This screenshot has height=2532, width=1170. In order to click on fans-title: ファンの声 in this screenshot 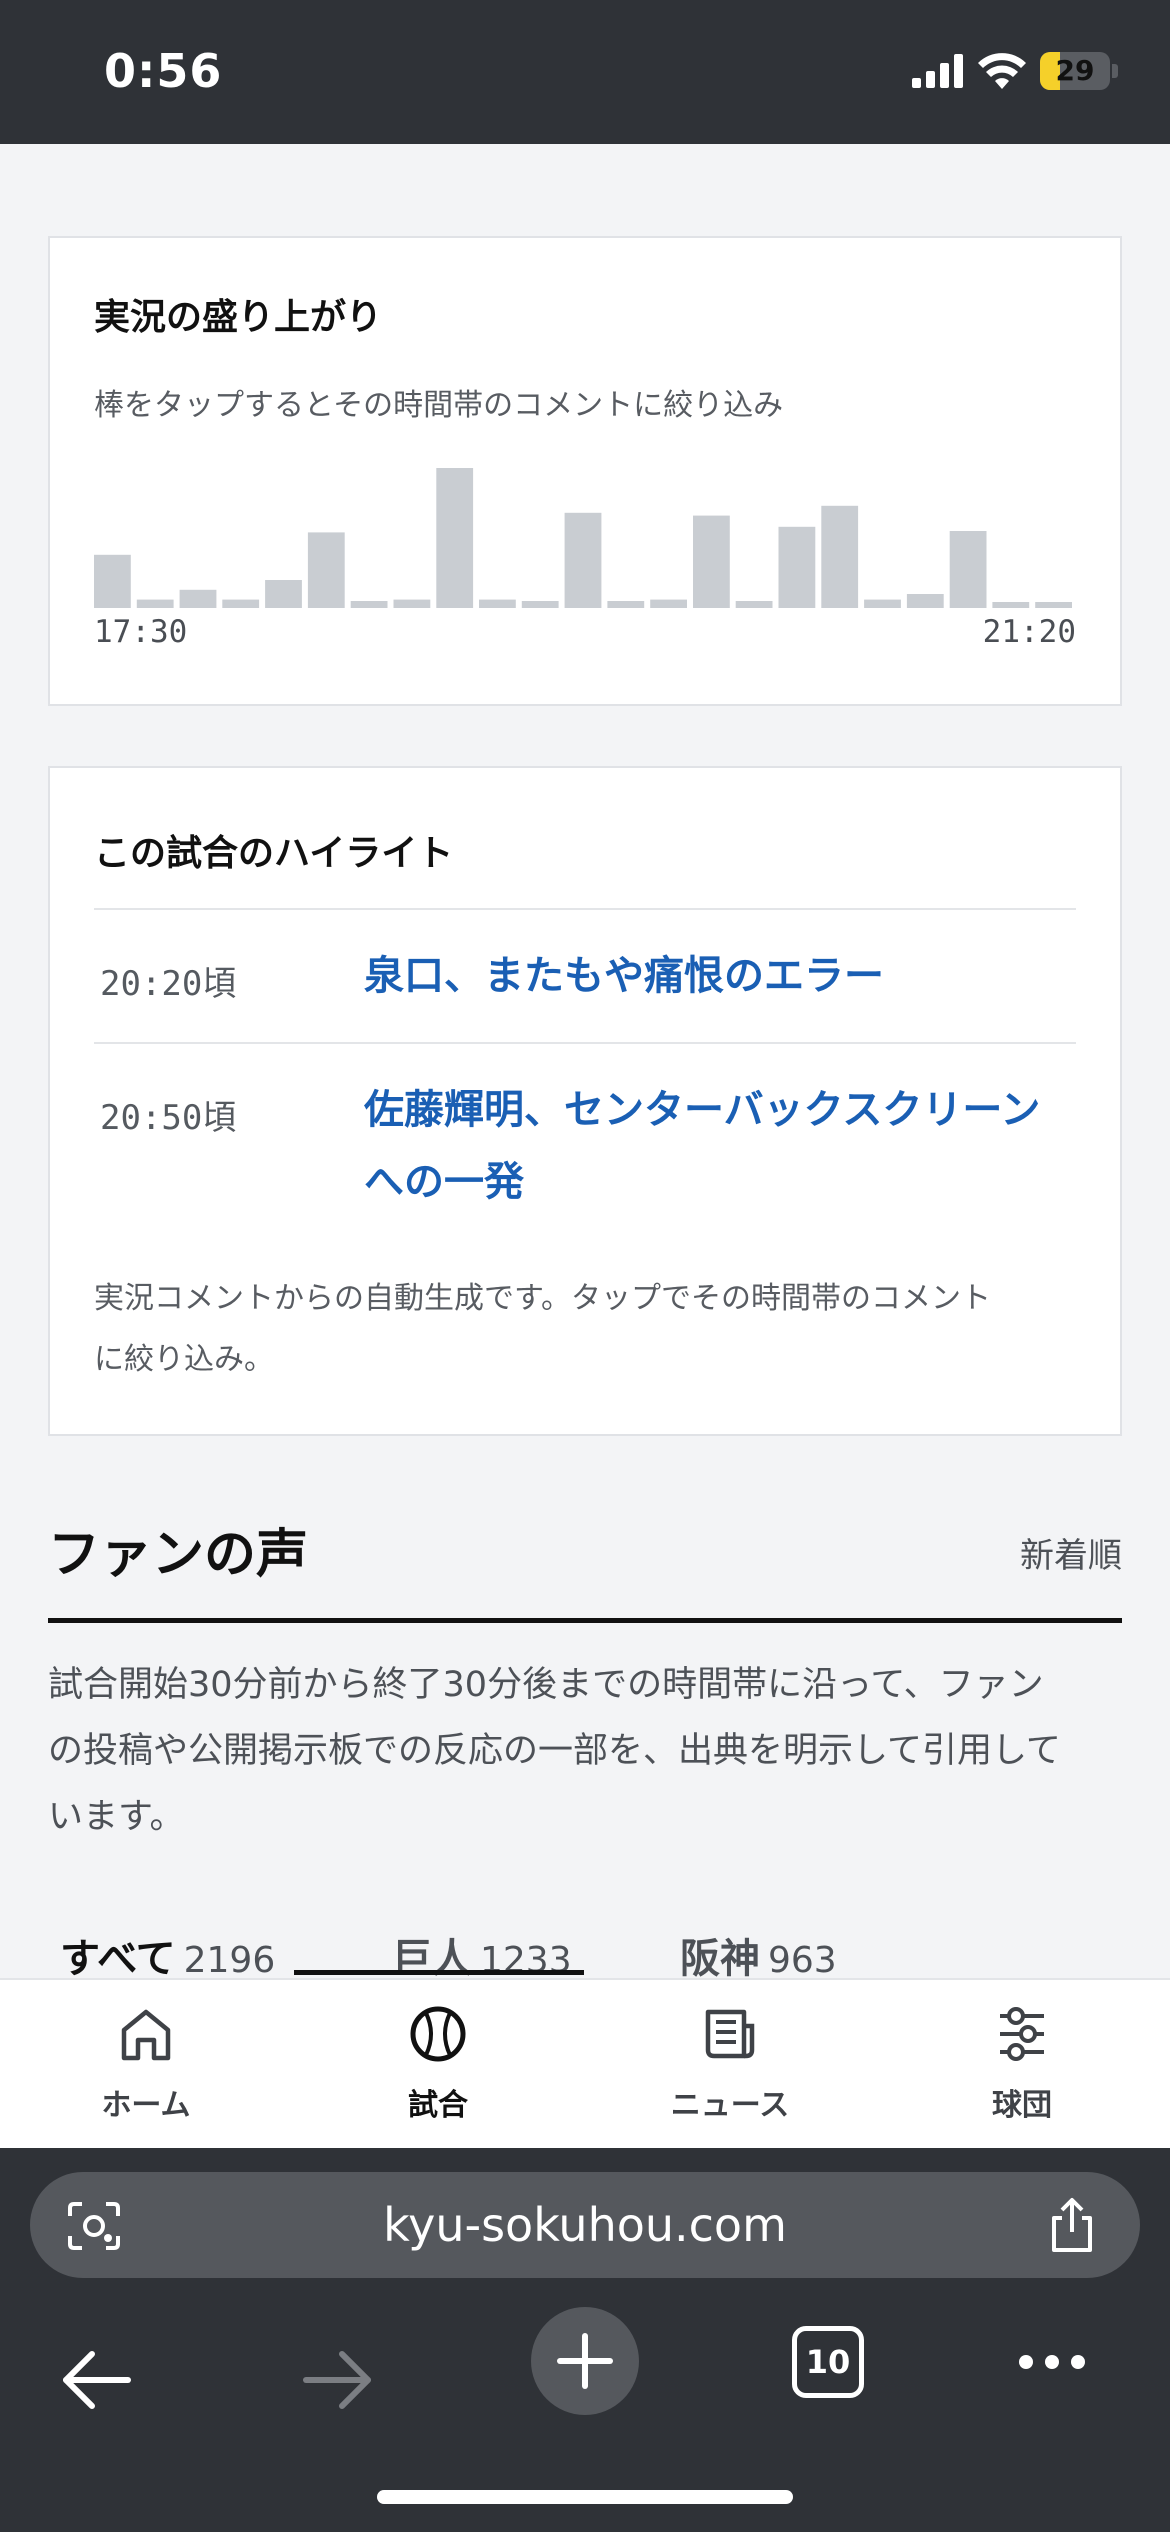, I will do `click(178, 1555)`.